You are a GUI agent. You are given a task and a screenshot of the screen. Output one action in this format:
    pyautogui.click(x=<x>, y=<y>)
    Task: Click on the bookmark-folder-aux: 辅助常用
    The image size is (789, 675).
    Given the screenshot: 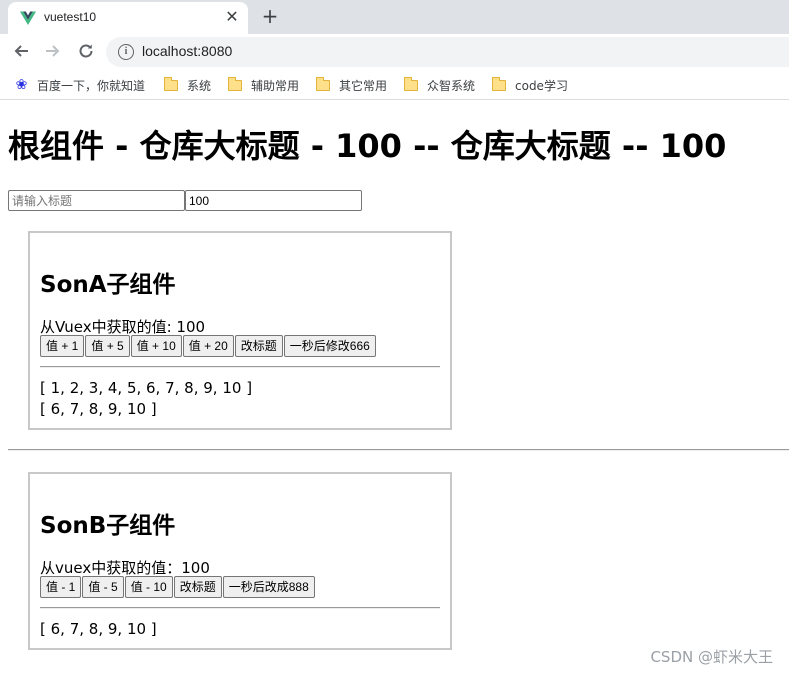 What is the action you would take?
    pyautogui.click(x=263, y=85)
    